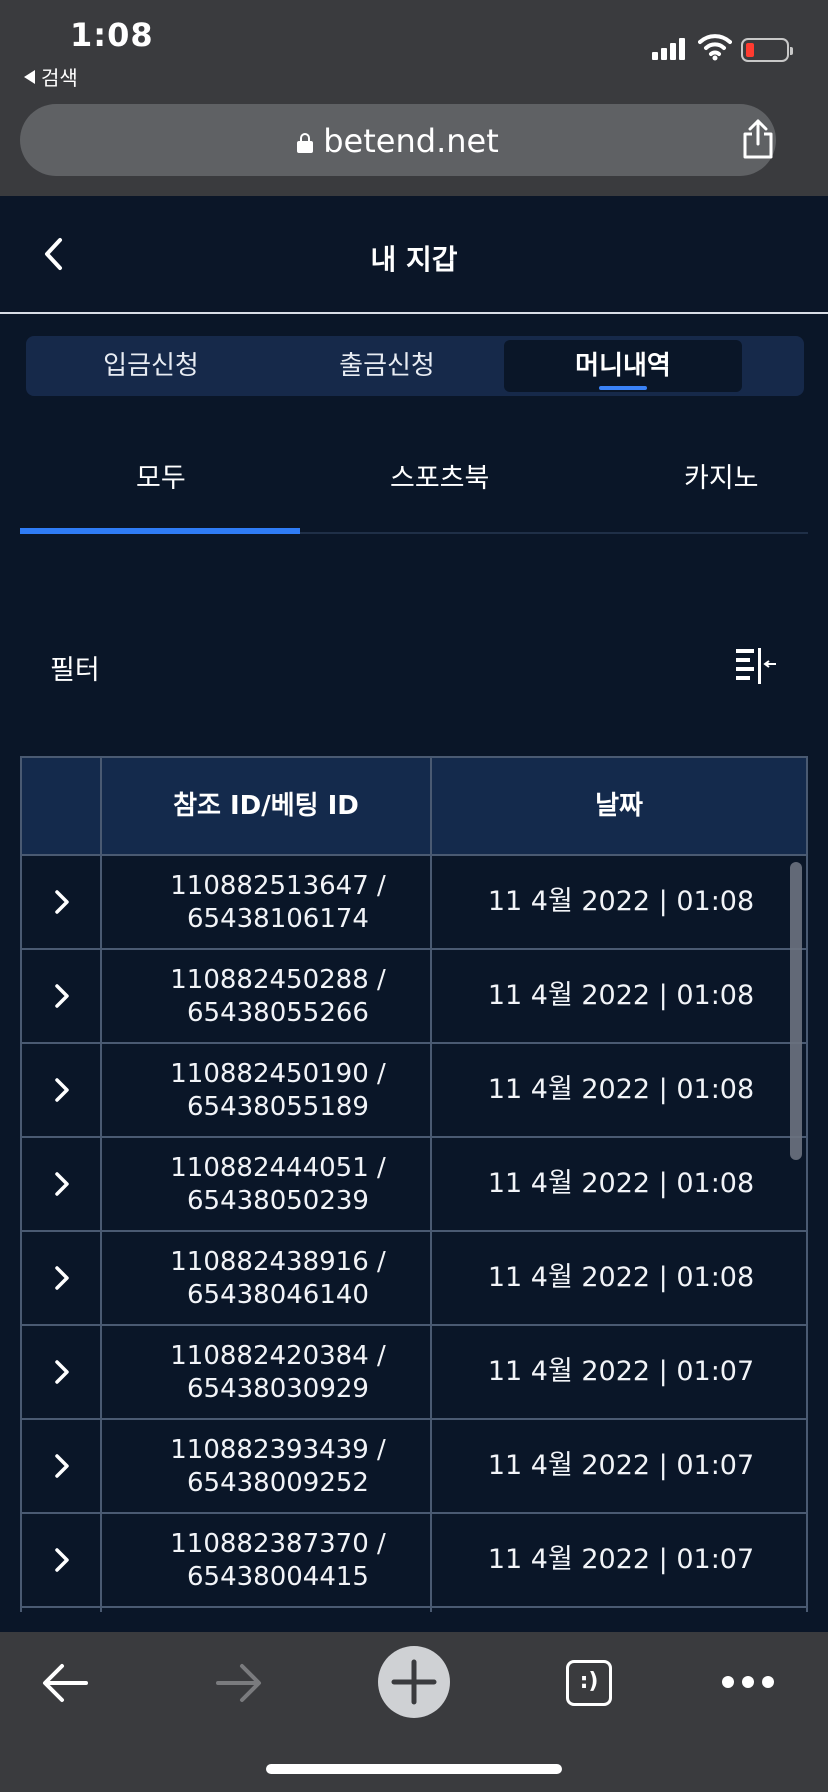  I want to click on tab-money-history: 머니내역, so click(623, 366).